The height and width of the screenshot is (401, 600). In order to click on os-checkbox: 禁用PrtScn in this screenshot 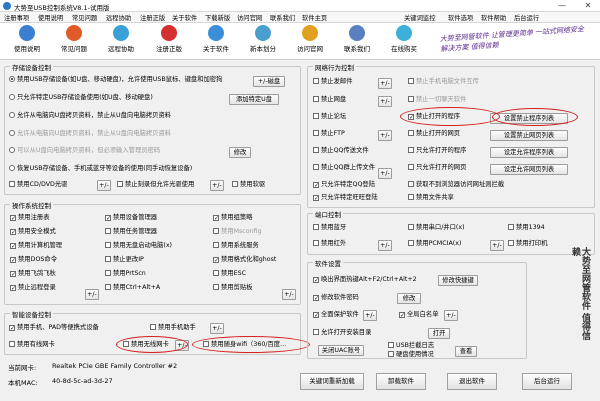, I will do `click(125, 274)`.